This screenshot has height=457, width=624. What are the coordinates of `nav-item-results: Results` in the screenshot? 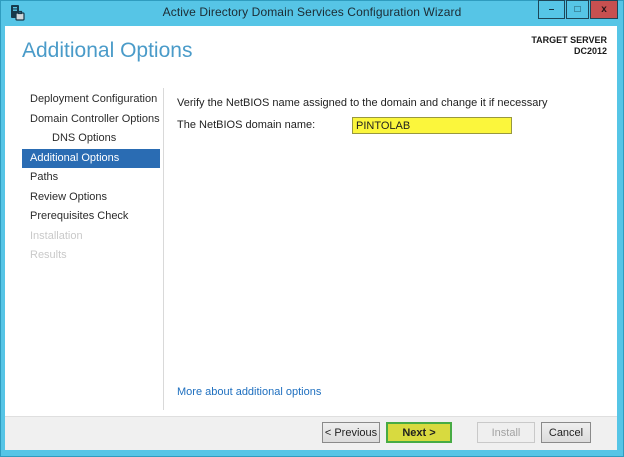 It's located at (48, 255).